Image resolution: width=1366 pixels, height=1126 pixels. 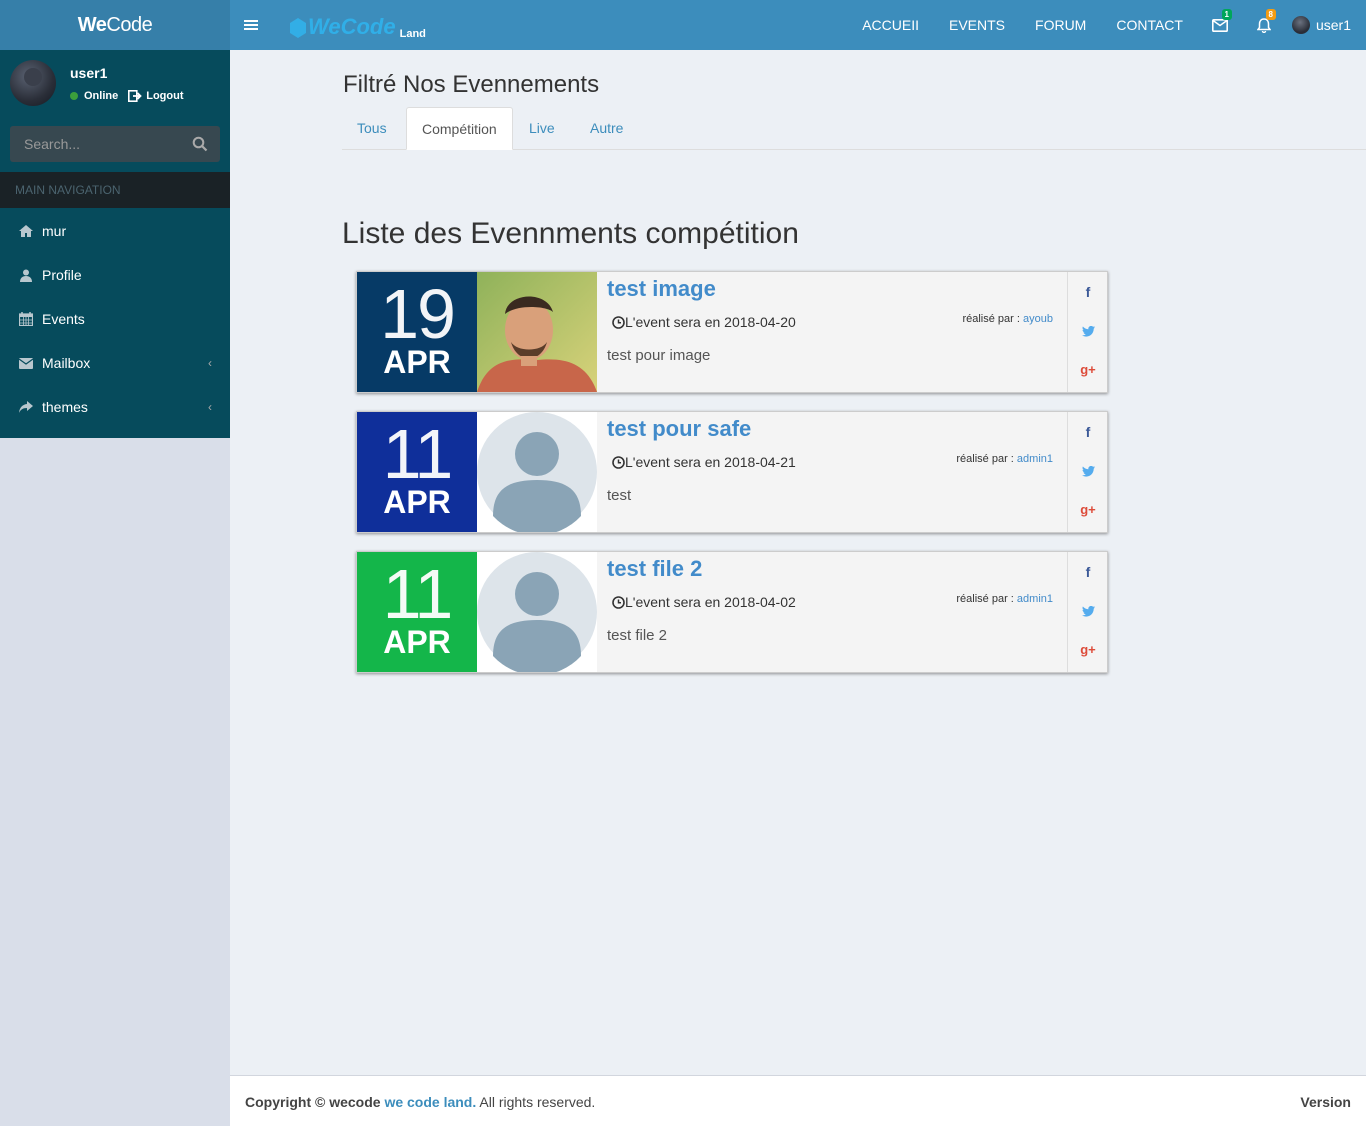 What do you see at coordinates (135, 96) in the screenshot?
I see `logout-icon` at bounding box center [135, 96].